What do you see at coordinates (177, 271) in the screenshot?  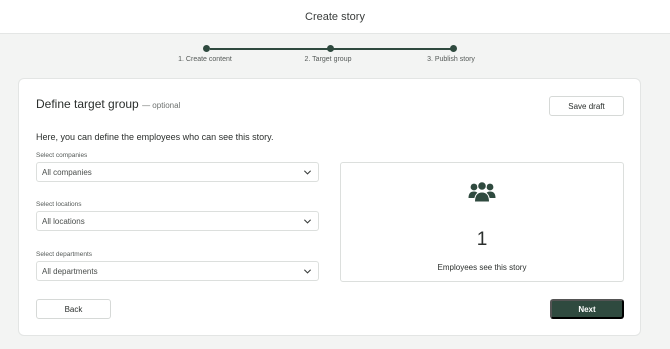 I see `departments-select: All departments` at bounding box center [177, 271].